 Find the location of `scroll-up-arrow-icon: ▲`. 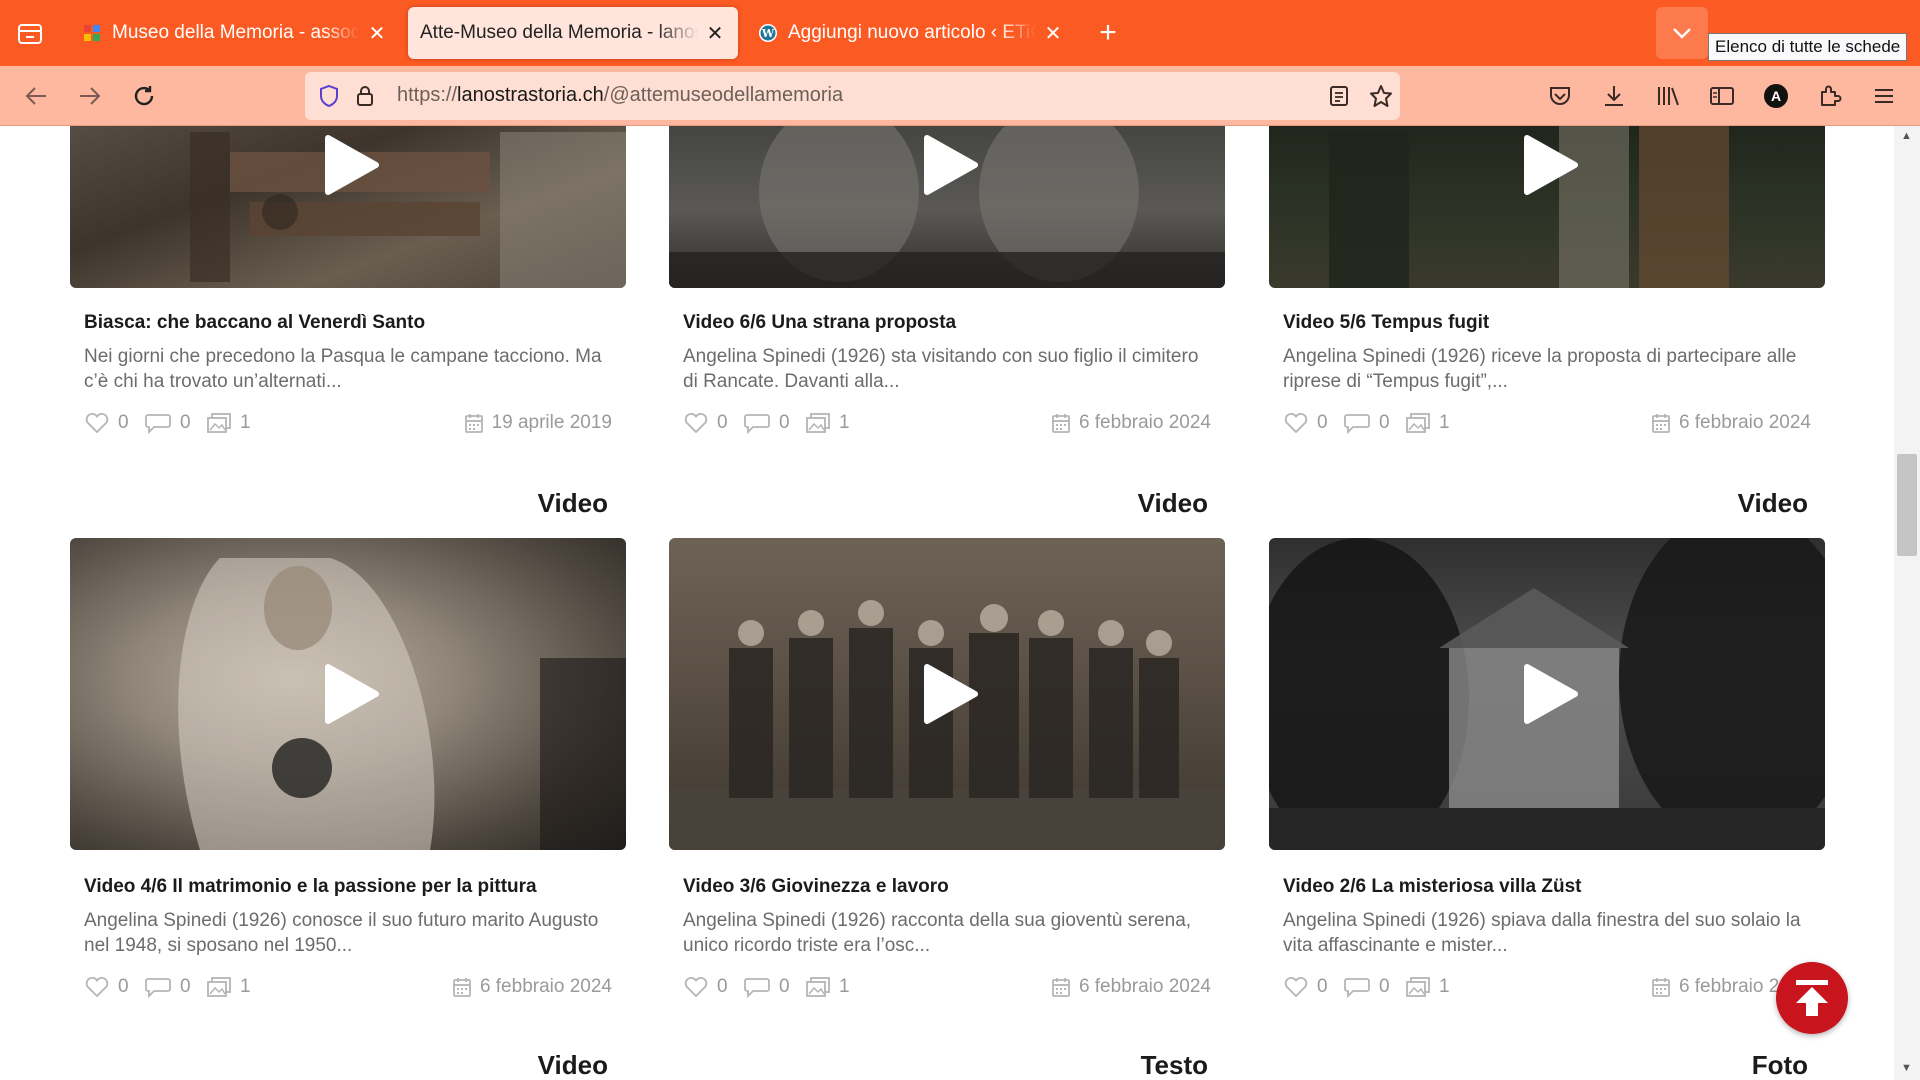

scroll-up-arrow-icon: ▲ is located at coordinates (1907, 136).